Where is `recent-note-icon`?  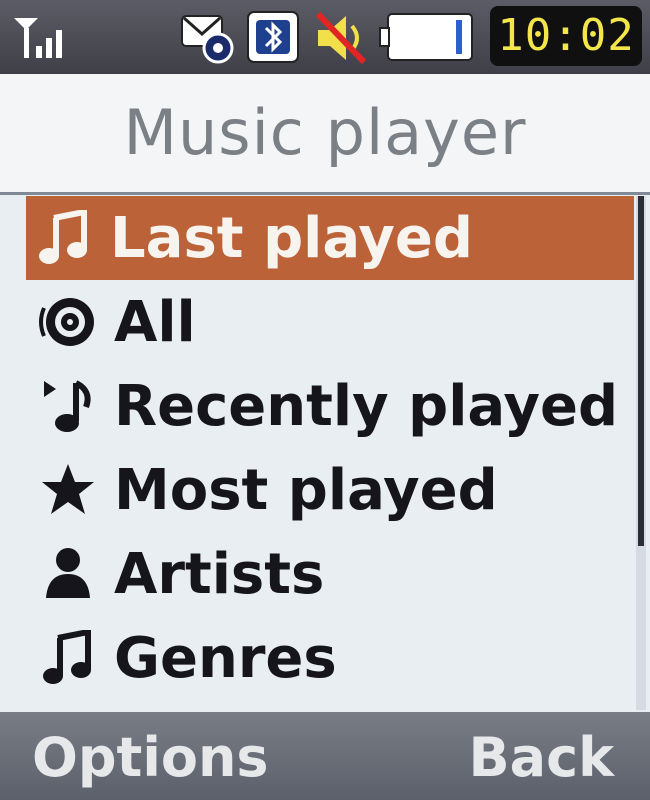 recent-note-icon is located at coordinates (68, 406).